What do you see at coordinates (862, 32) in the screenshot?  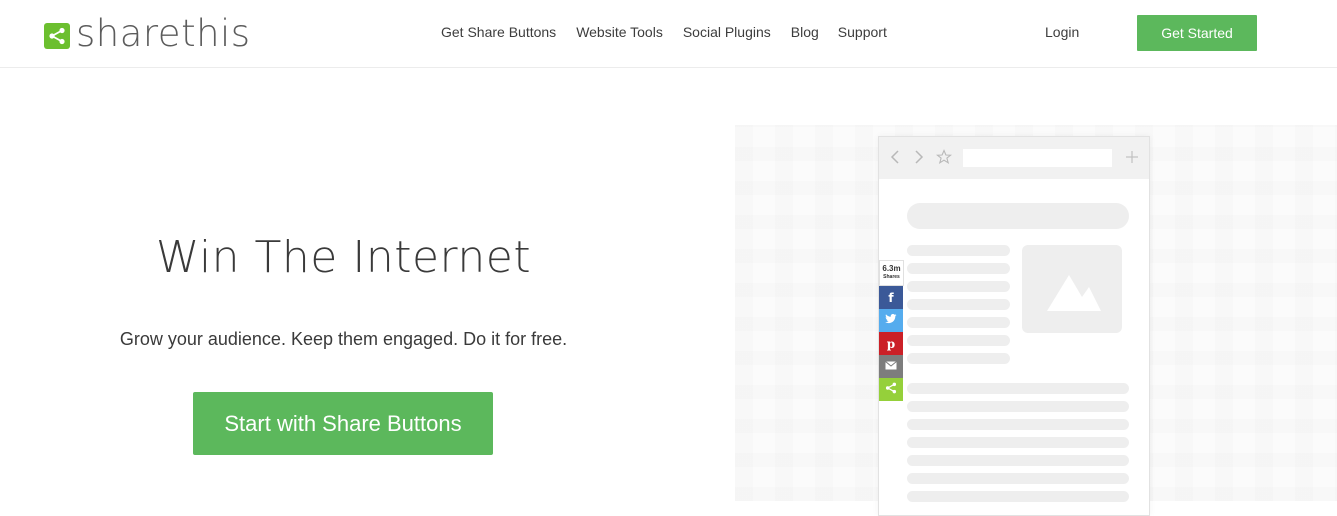 I see `nav-support: Support` at bounding box center [862, 32].